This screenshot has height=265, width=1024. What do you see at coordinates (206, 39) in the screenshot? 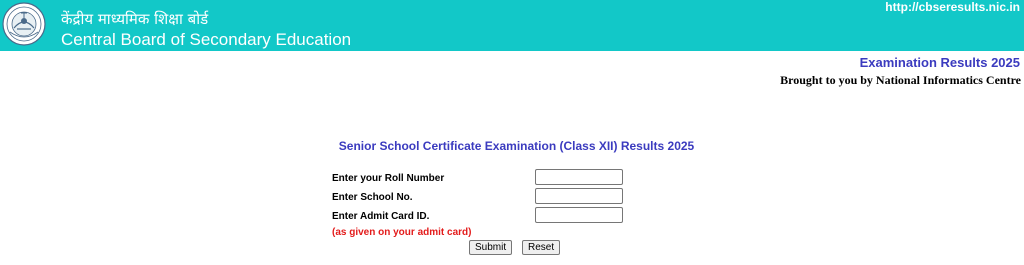
I see `header-english-title: Central Board of Secondary Education` at bounding box center [206, 39].